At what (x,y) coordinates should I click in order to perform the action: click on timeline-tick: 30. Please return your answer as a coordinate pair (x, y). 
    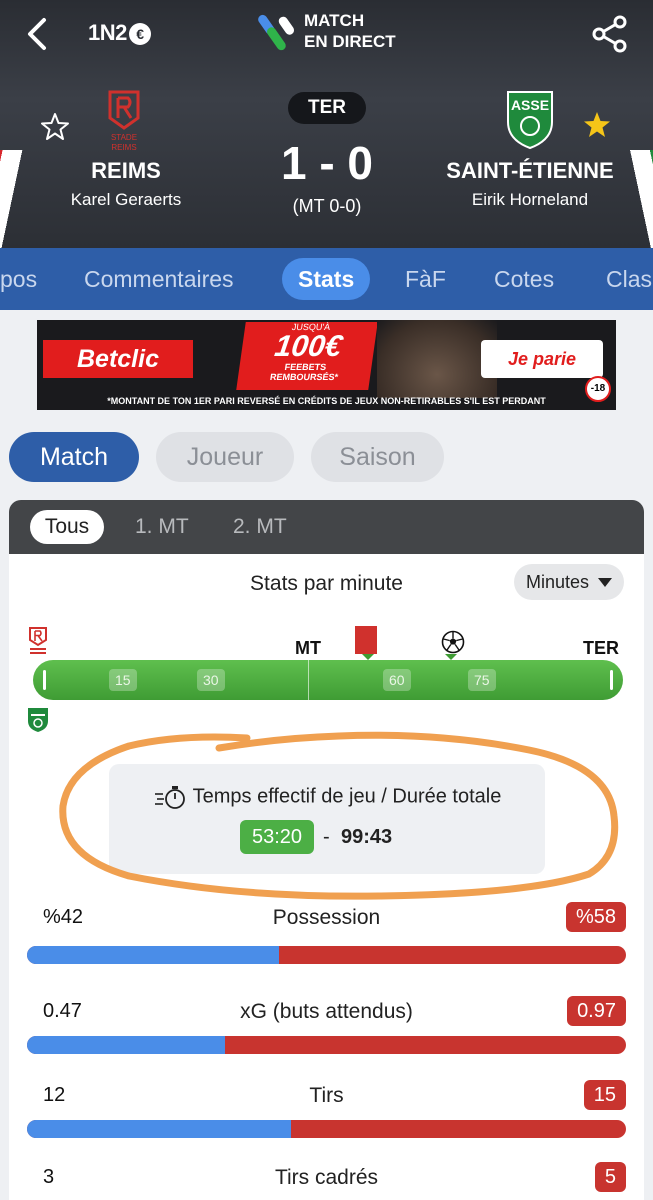
    Looking at the image, I should click on (211, 680).